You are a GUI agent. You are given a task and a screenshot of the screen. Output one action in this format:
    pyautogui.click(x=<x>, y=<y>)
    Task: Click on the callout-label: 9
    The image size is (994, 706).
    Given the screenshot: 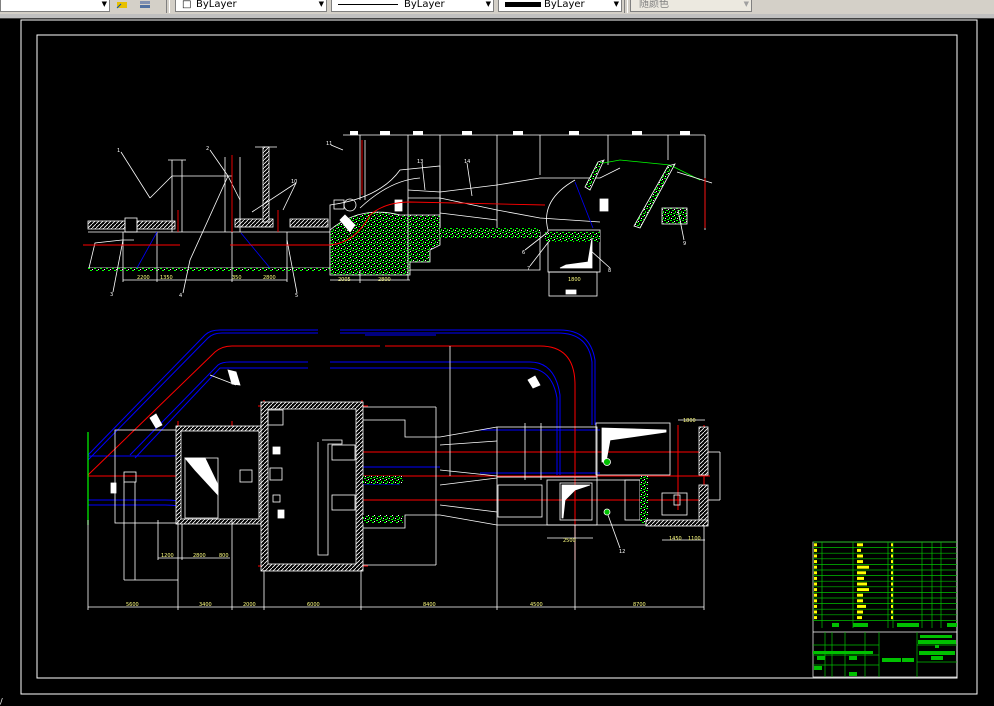 What is the action you would take?
    pyautogui.click(x=684, y=244)
    